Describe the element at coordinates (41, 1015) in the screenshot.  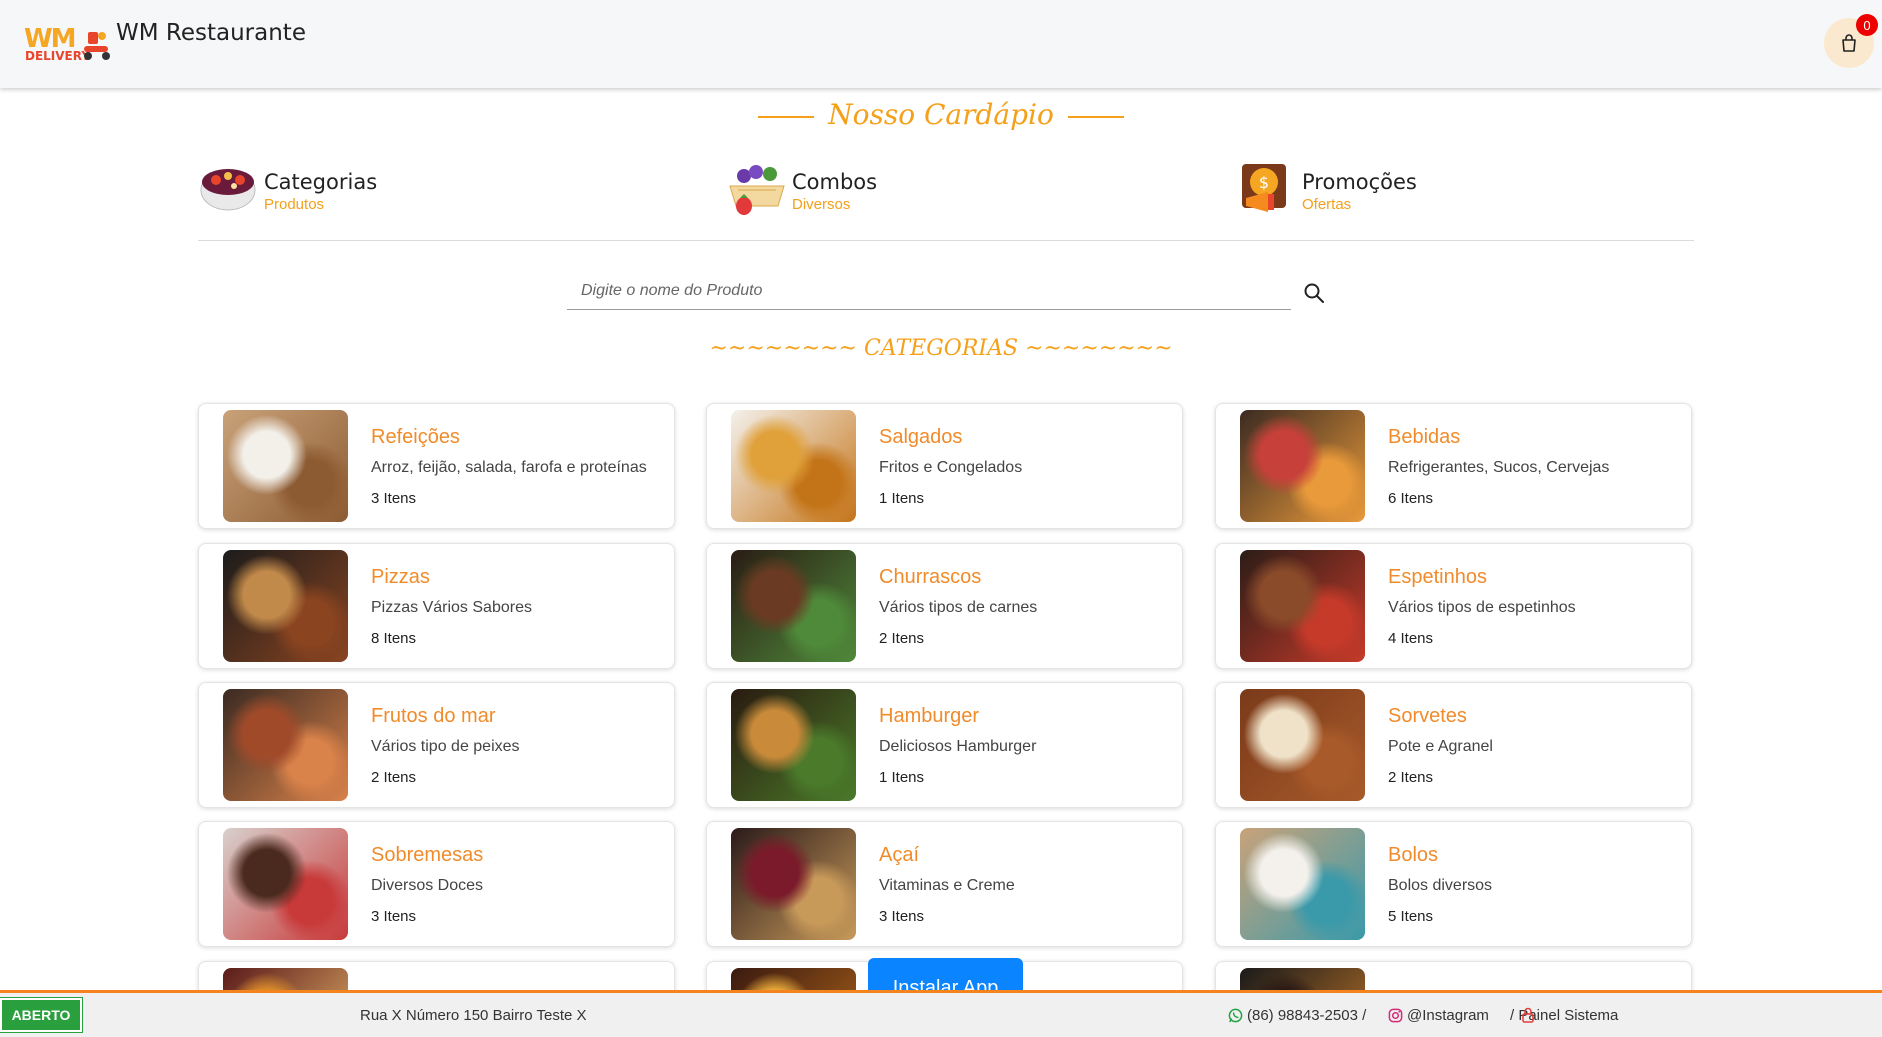
I see `status-badge: ABERTO` at that location.